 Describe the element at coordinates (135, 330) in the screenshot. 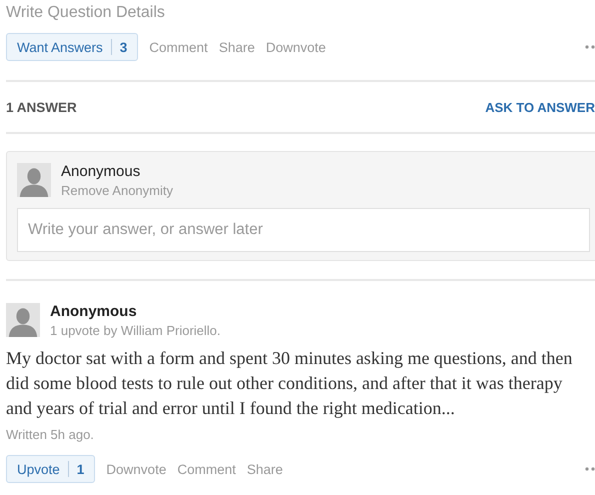

I see `upvote-note: 1 upvote by William Prioriello.` at that location.